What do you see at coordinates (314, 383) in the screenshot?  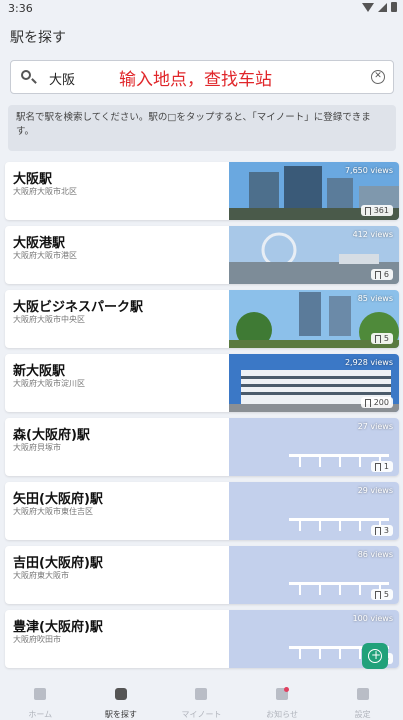 I see `station-photo: 2,928 views 200` at bounding box center [314, 383].